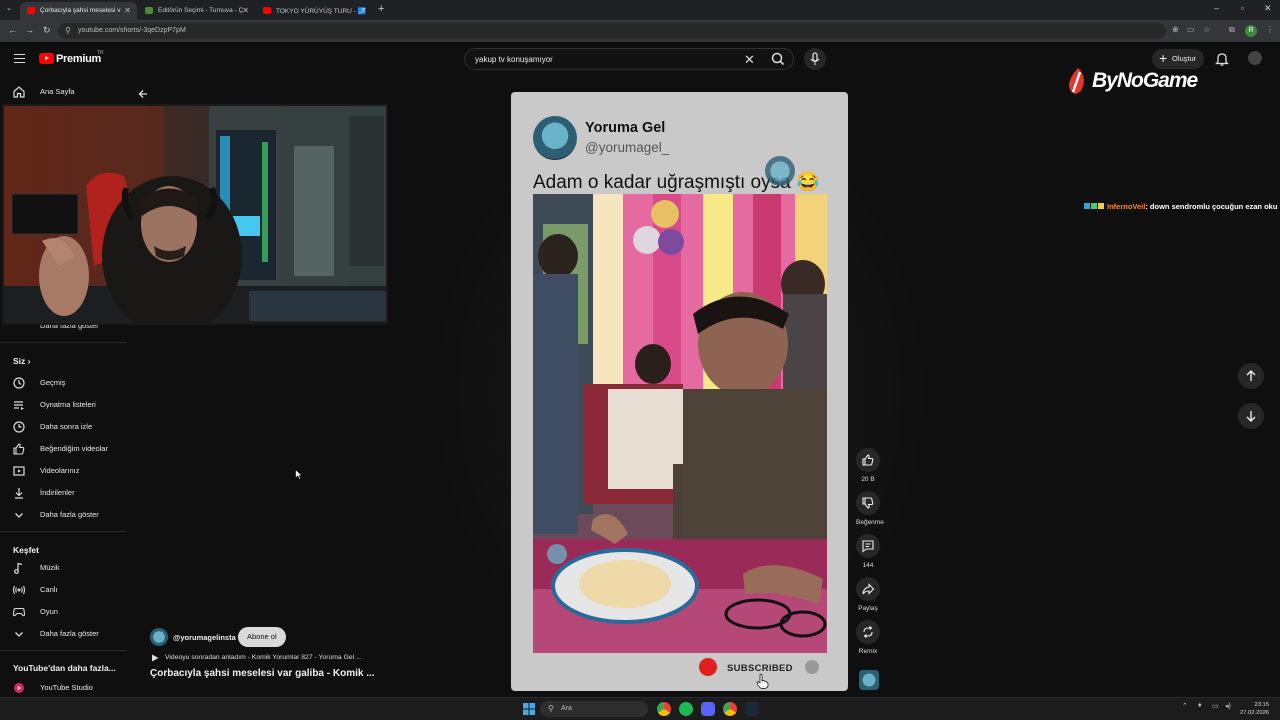 The height and width of the screenshot is (720, 1280). I want to click on chrome-app-icon, so click(664, 709).